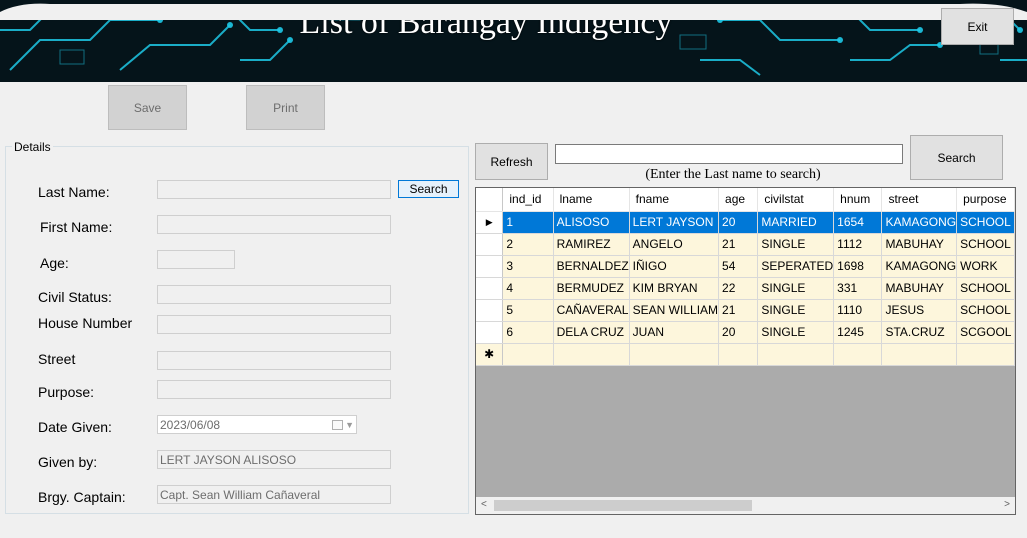 This screenshot has width=1027, height=538. I want to click on column-header: ind_id, so click(528, 200).